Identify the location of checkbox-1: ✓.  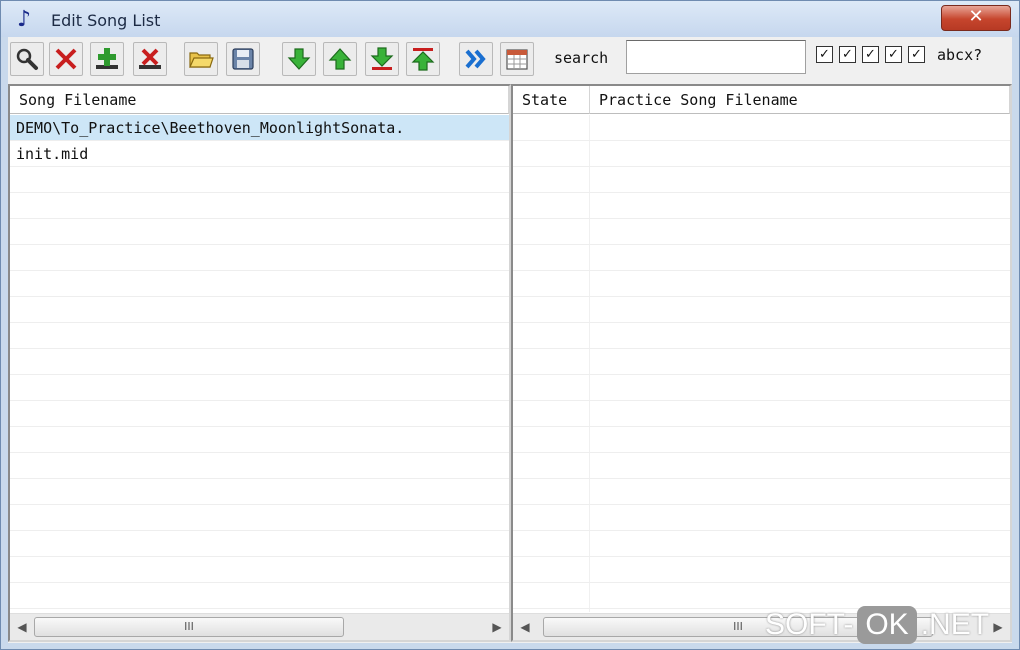
(824, 54).